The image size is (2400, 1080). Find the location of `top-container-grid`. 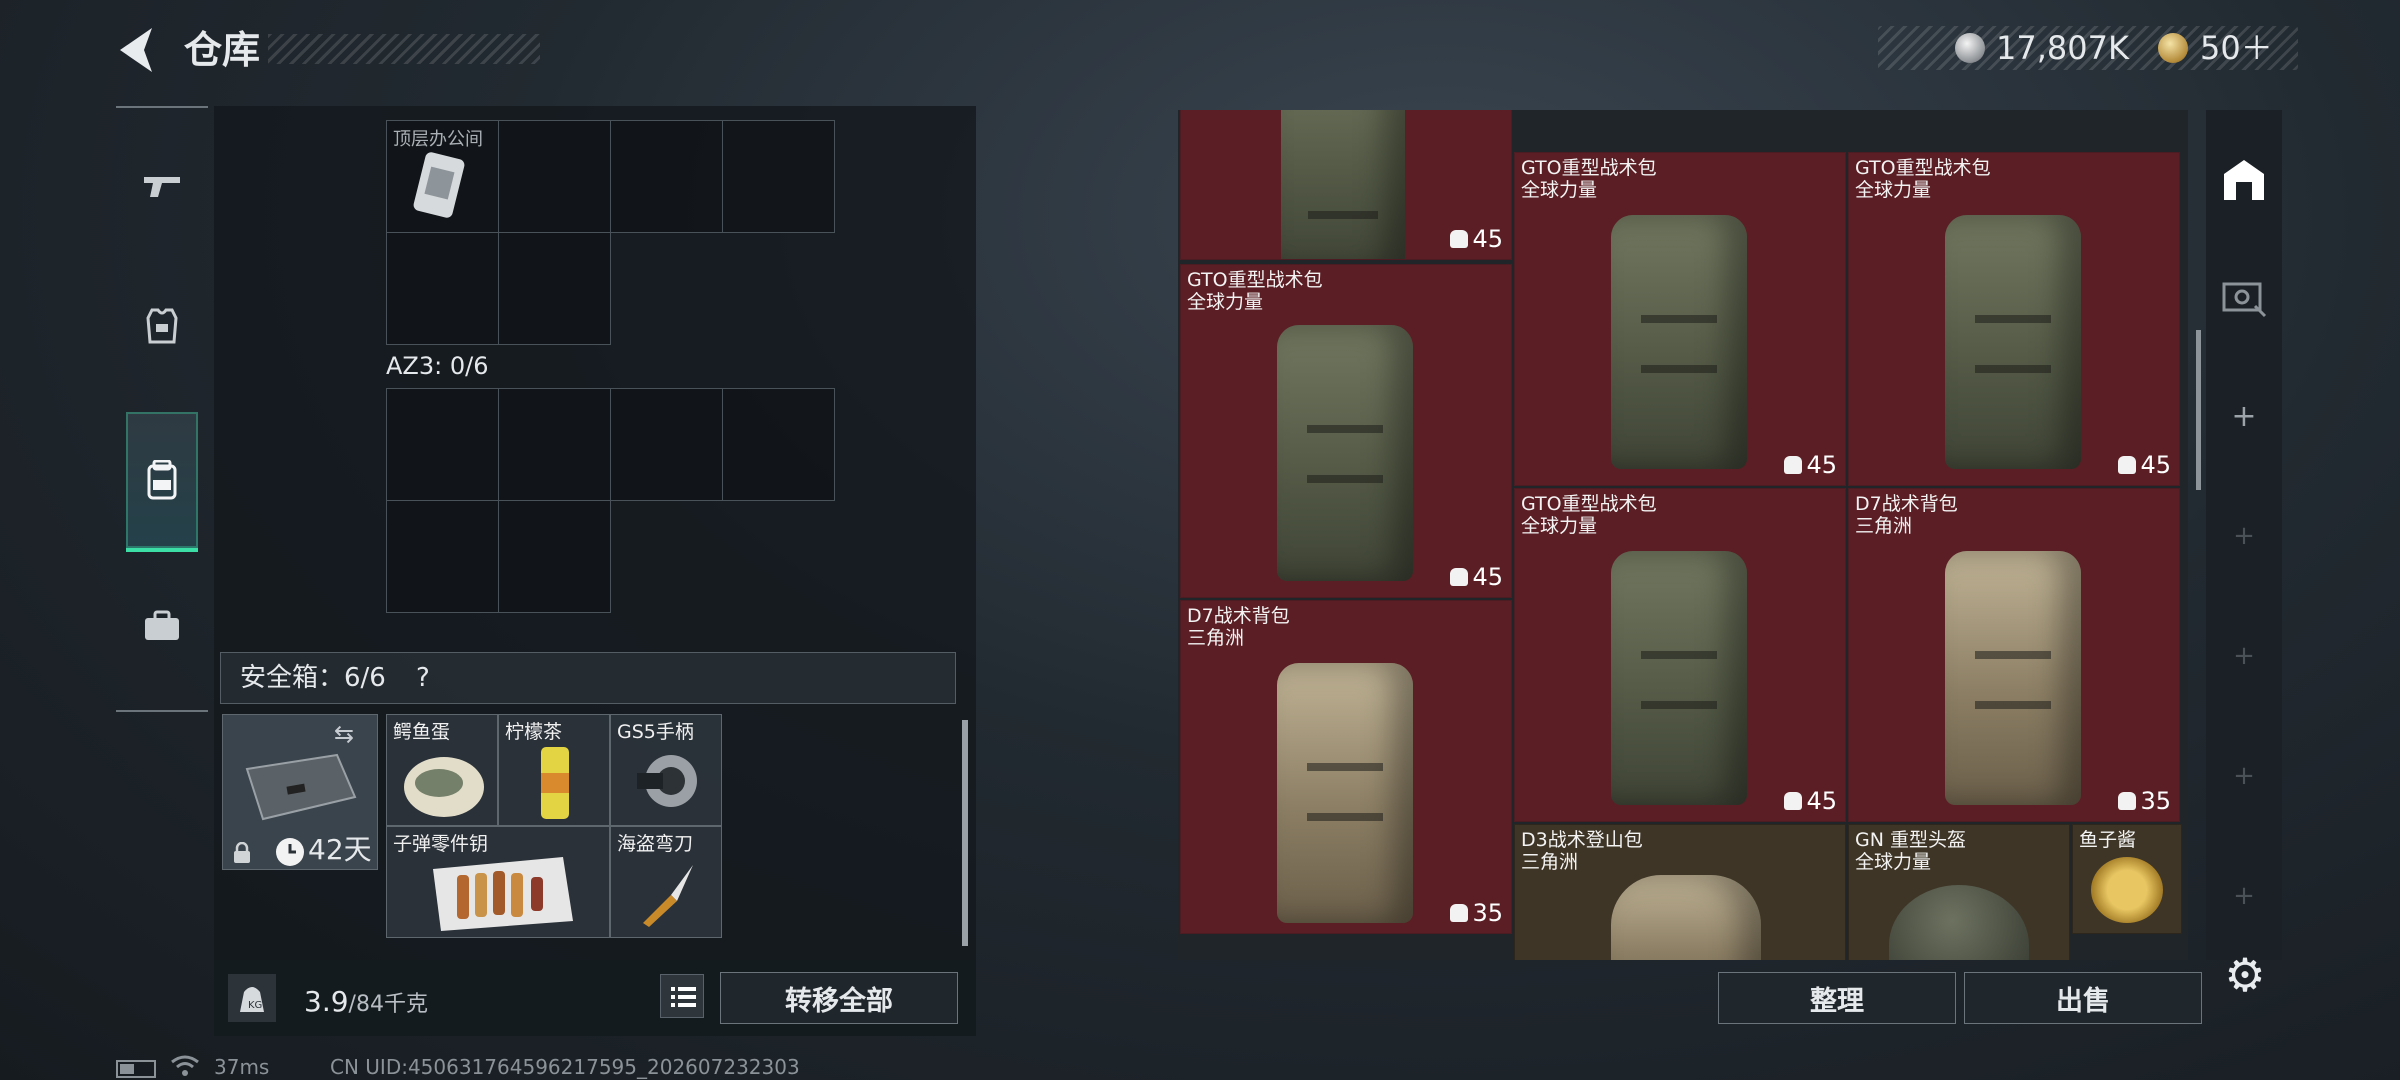

top-container-grid is located at coordinates (610, 232).